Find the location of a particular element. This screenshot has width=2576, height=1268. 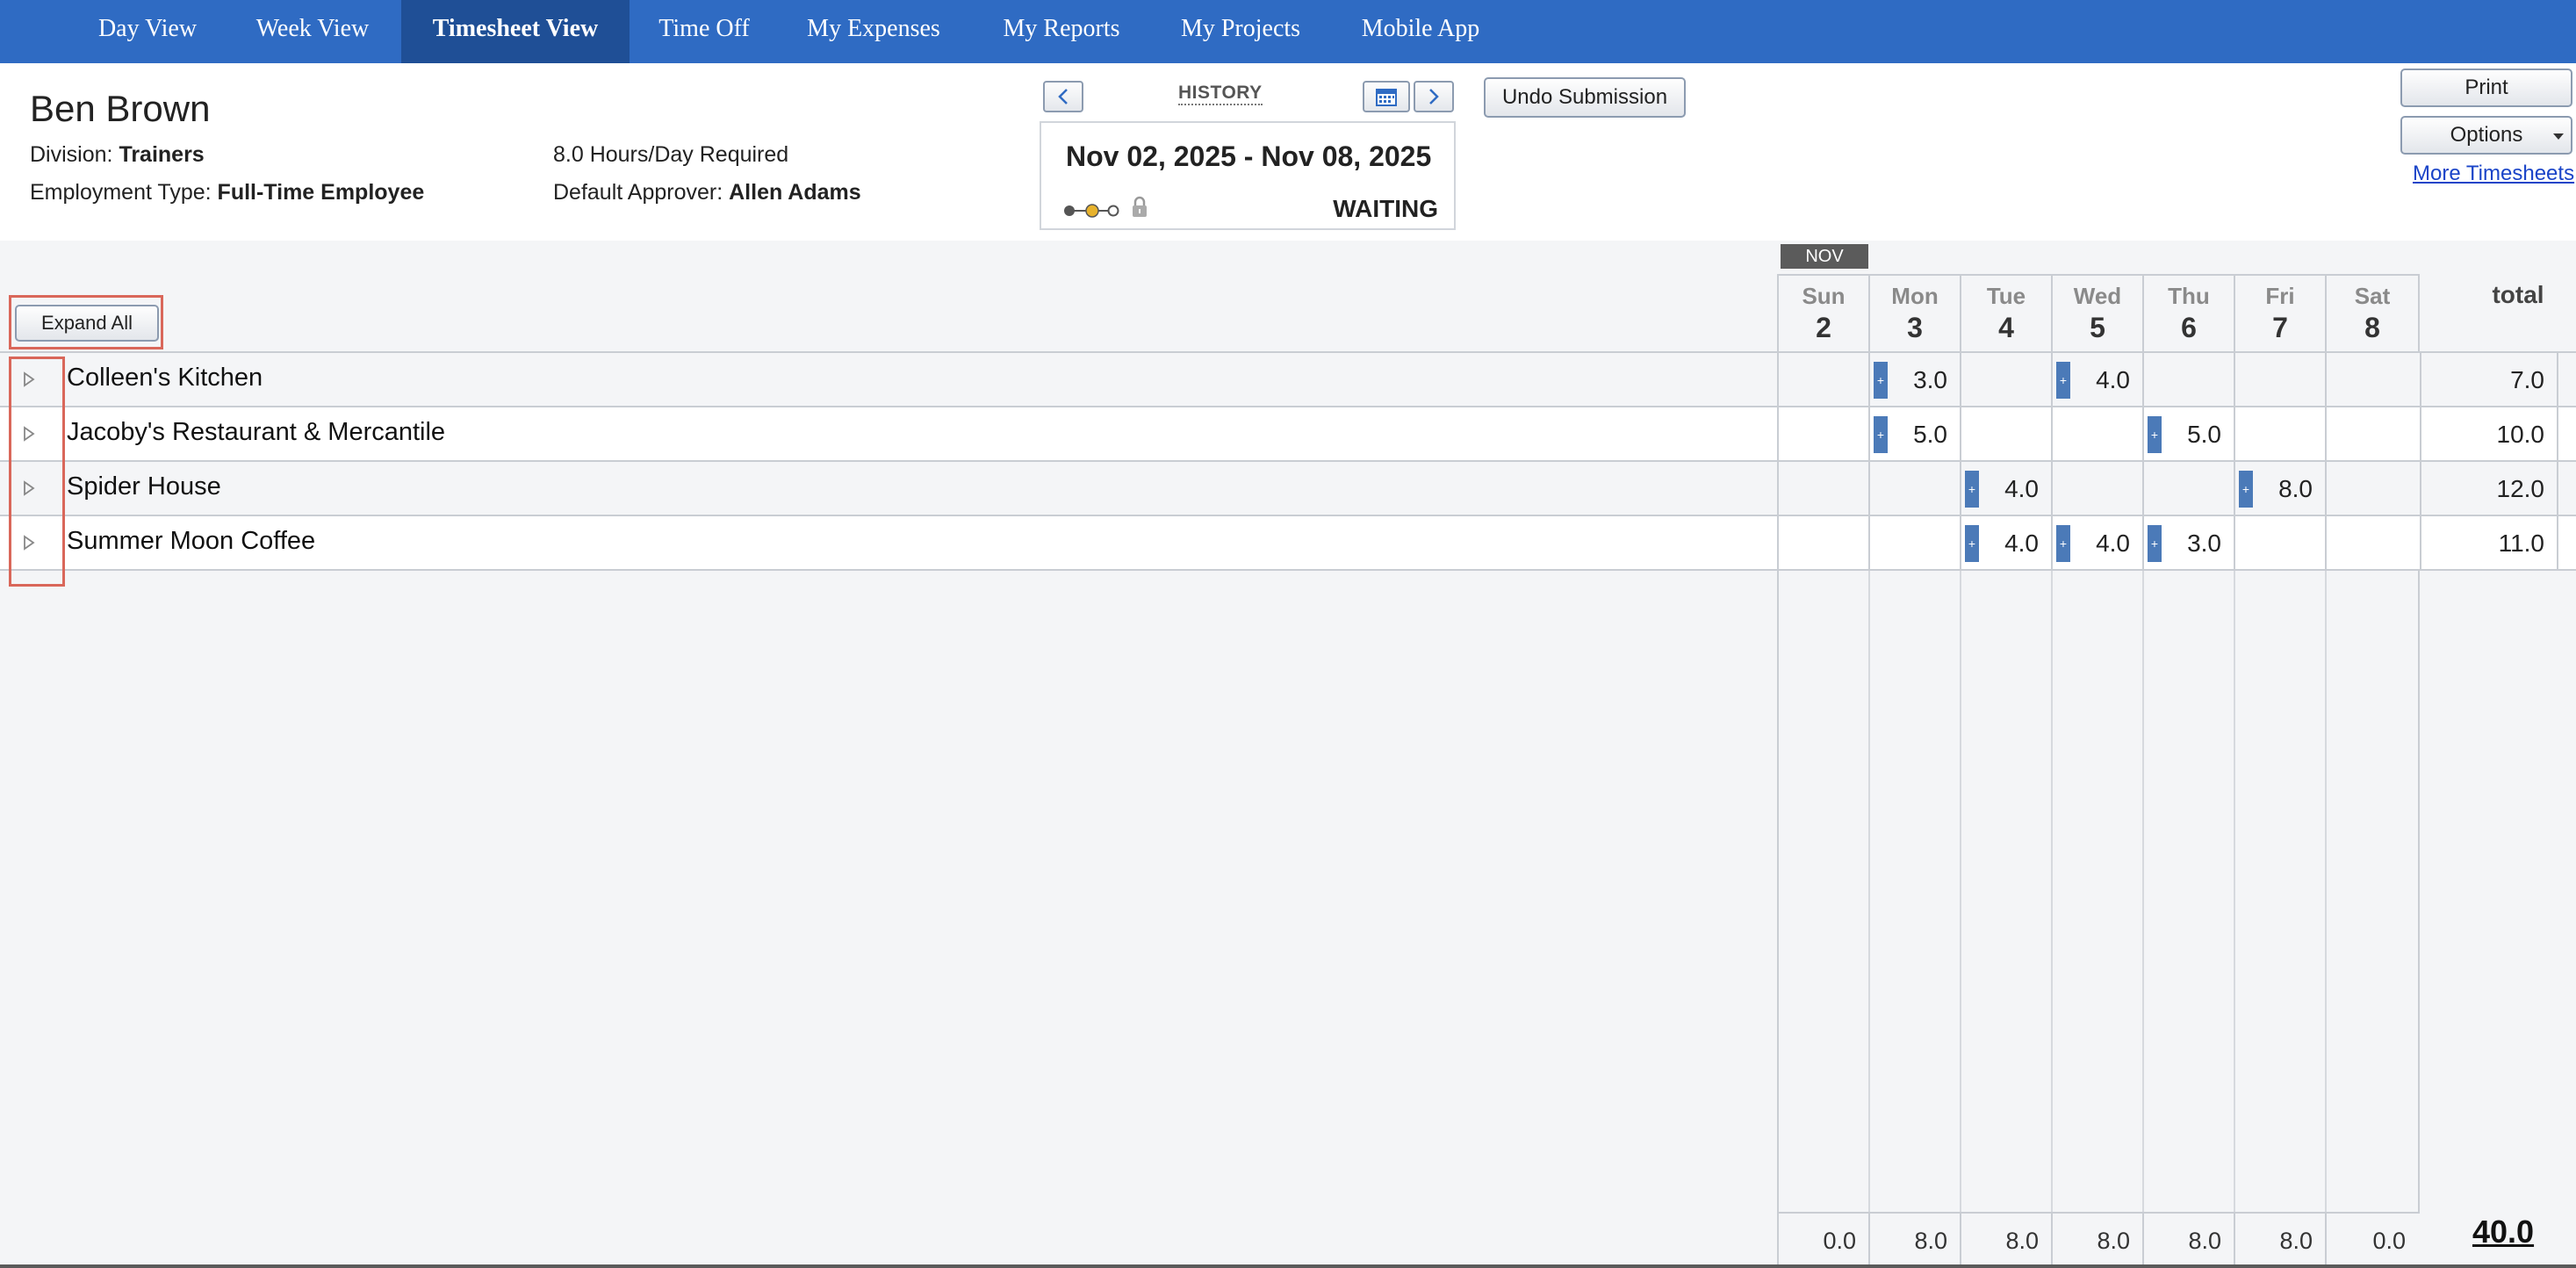

nav-mobile-app: Mobile App is located at coordinates (1420, 31).